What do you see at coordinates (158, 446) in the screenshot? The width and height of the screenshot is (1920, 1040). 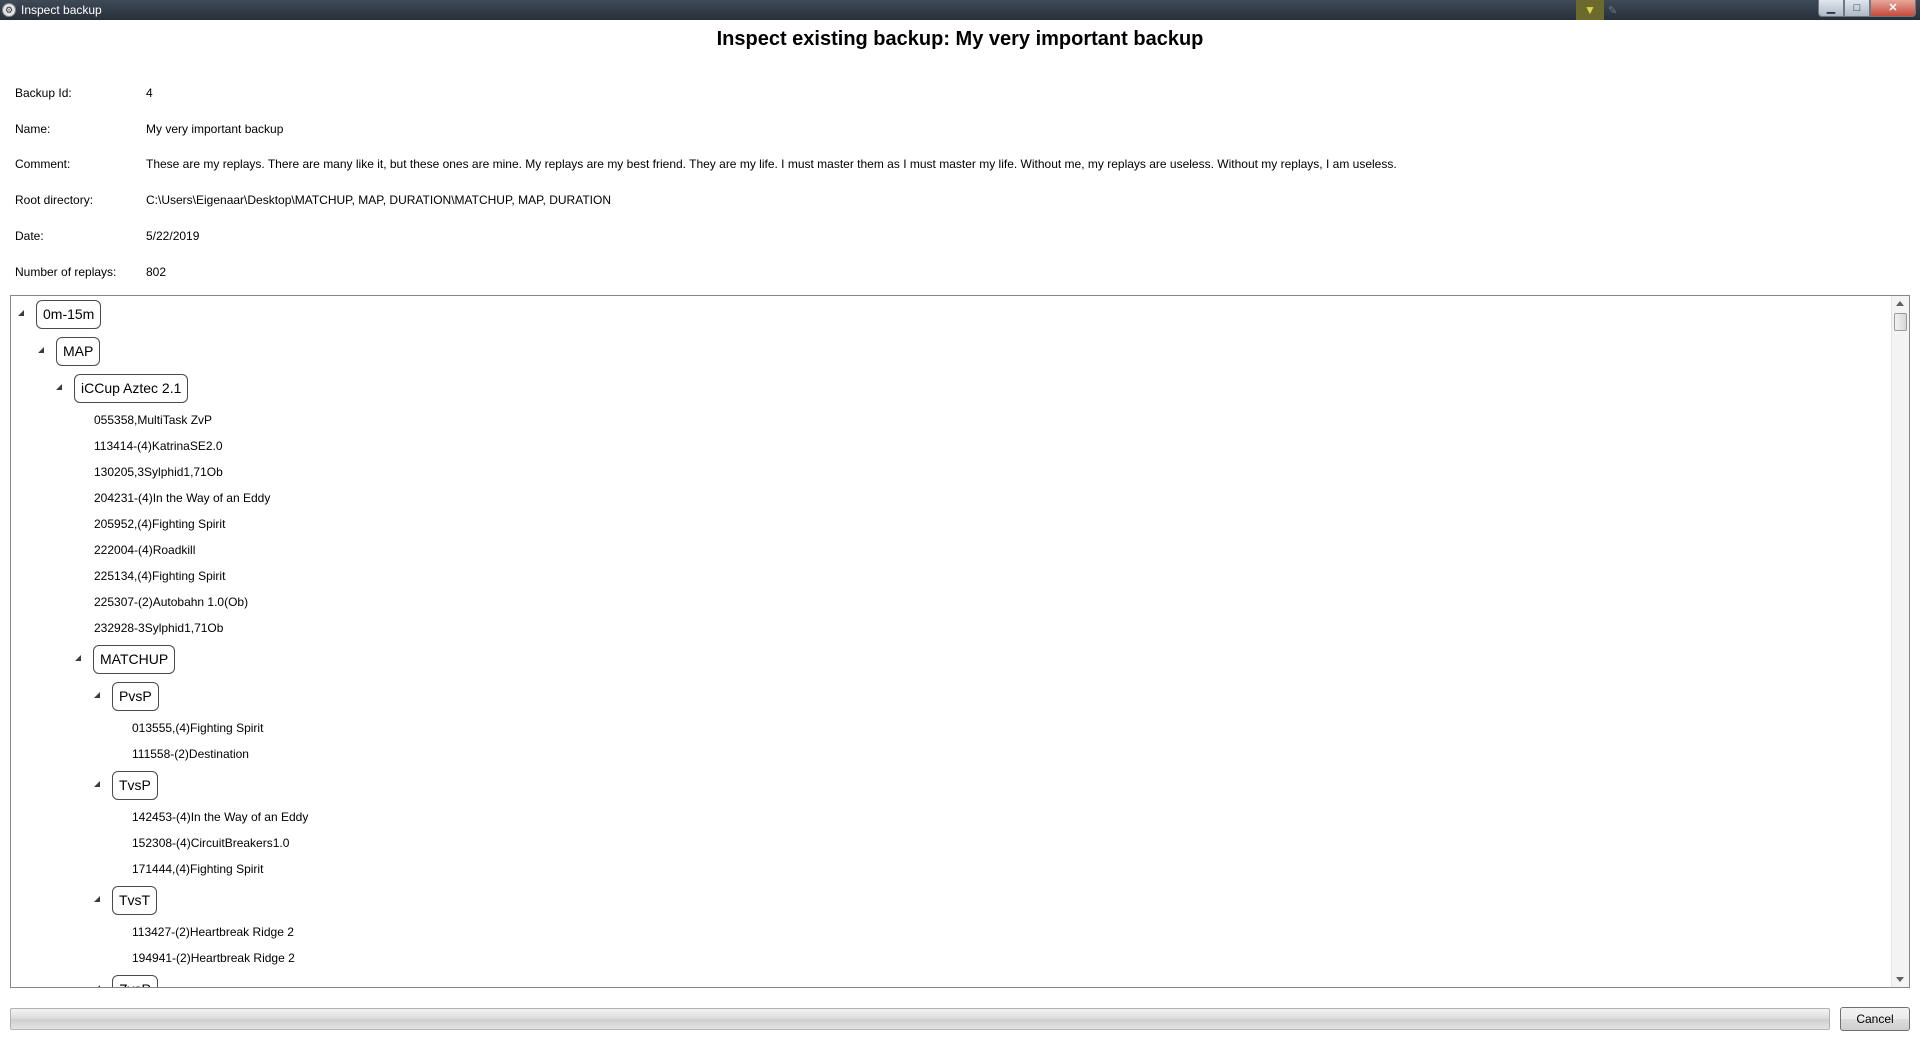 I see `replay-file-name: 113414-(4)KatrinaSE2.0` at bounding box center [158, 446].